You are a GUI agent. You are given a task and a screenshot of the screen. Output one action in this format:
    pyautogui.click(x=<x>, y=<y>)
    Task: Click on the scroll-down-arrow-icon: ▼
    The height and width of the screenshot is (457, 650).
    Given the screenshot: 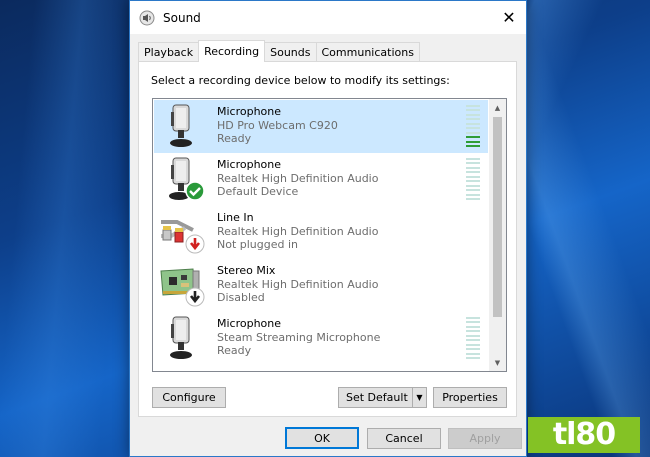 What is the action you would take?
    pyautogui.click(x=497, y=362)
    